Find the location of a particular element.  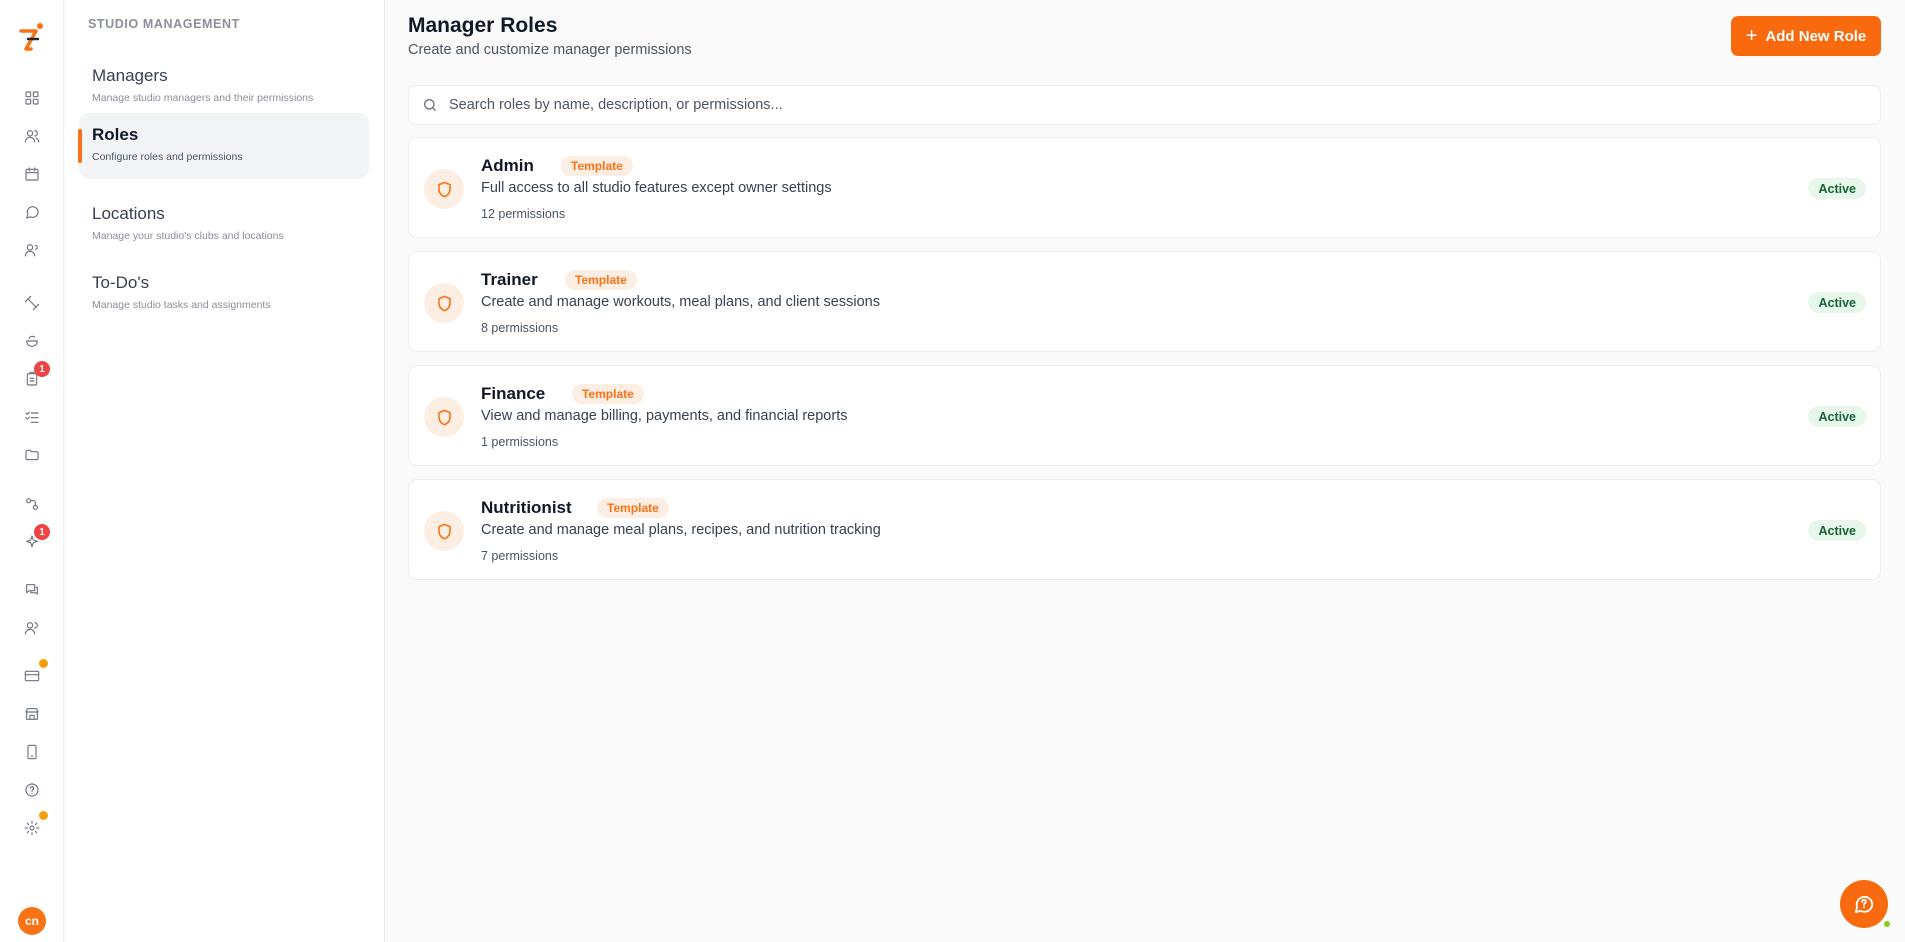

role-name: Trainer is located at coordinates (509, 279).